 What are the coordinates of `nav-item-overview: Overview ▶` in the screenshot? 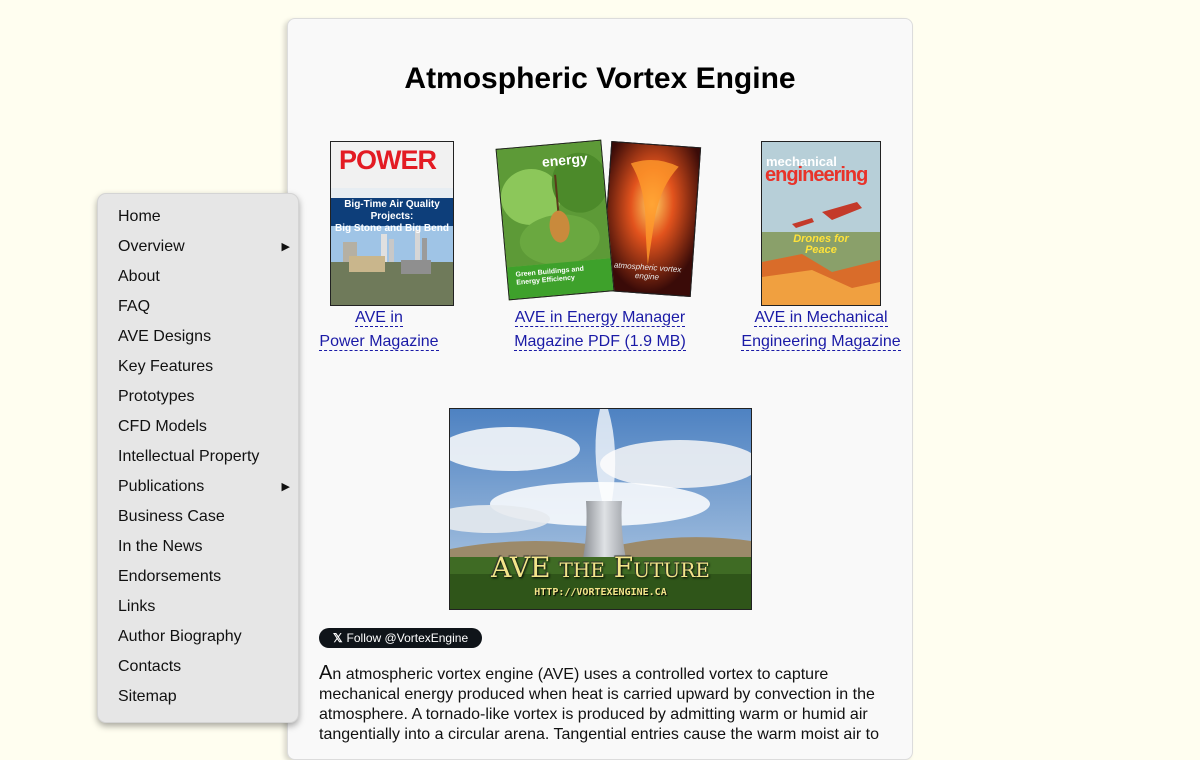 It's located at (204, 247).